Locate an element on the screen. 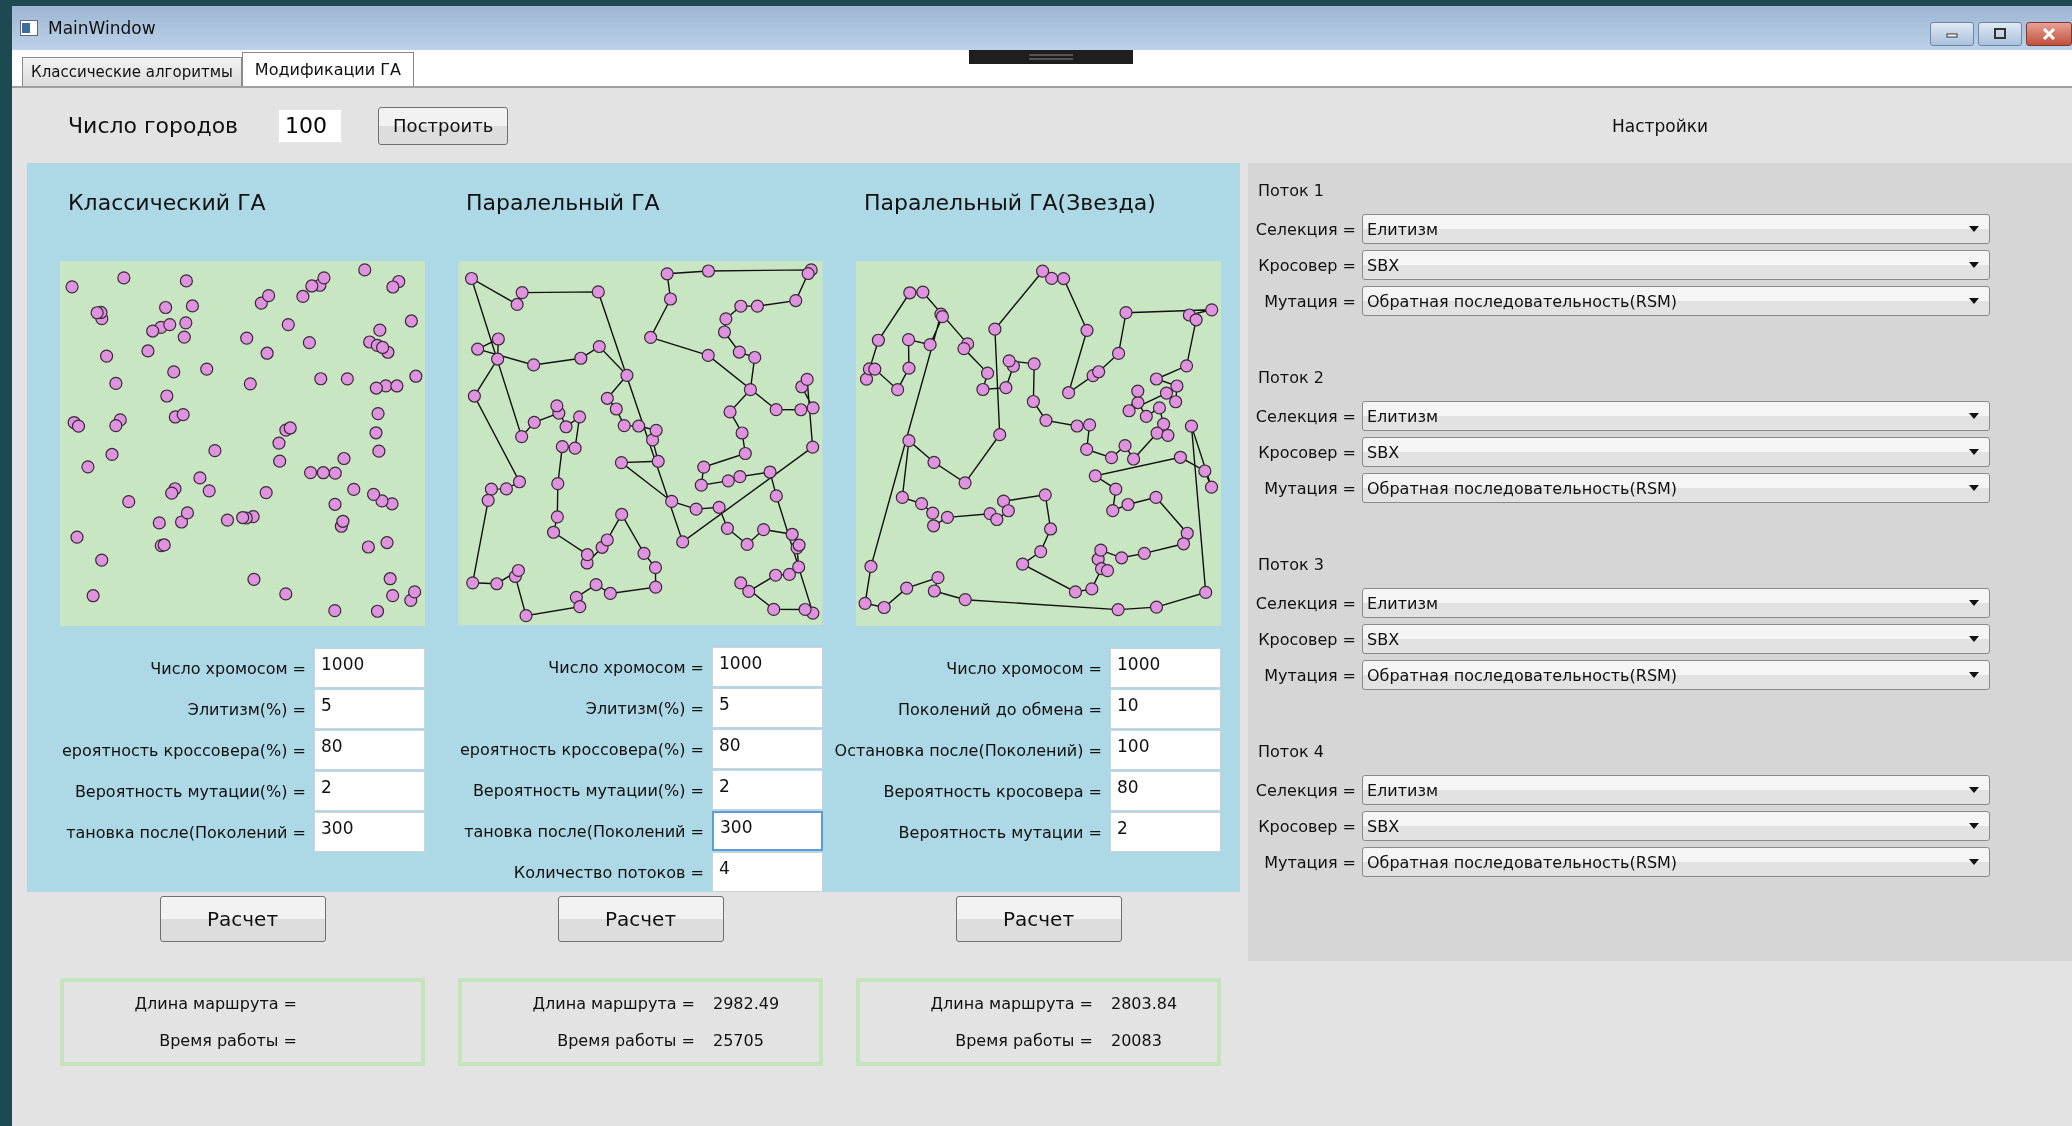  tab: Модификации ГА is located at coordinates (327, 69).